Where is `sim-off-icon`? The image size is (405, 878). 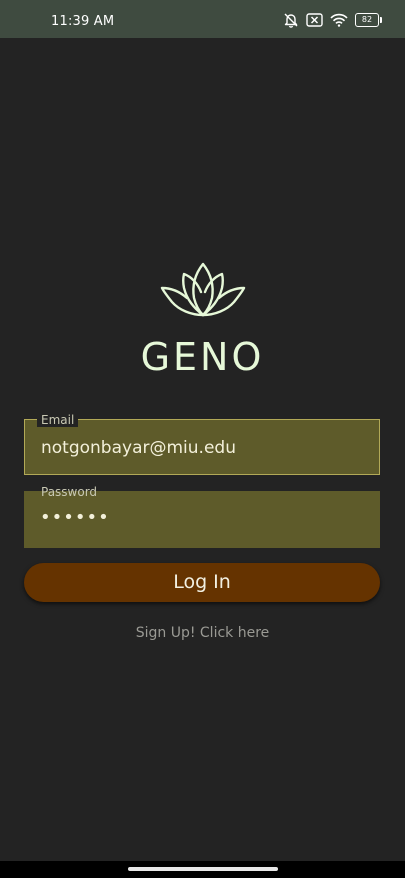 sim-off-icon is located at coordinates (314, 20).